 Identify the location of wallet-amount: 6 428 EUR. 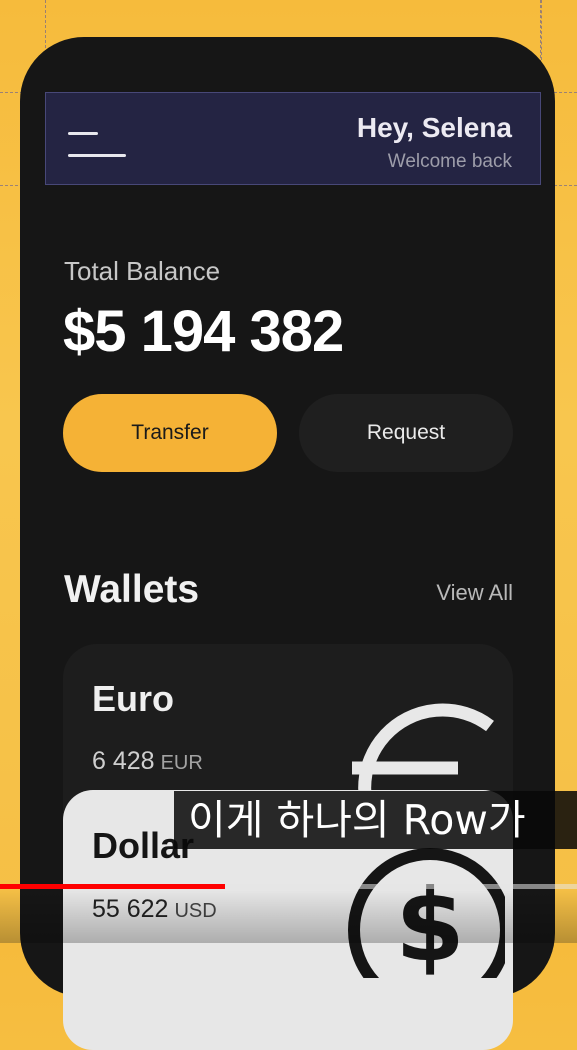
(147, 761).